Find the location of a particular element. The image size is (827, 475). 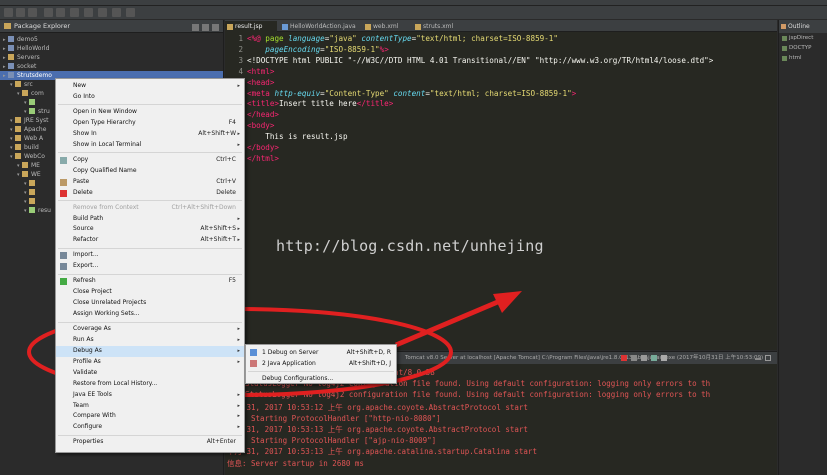

submenu-item-2-java-application: 2 Java Application Alt+Shift+D, J is located at coordinates (321, 363).